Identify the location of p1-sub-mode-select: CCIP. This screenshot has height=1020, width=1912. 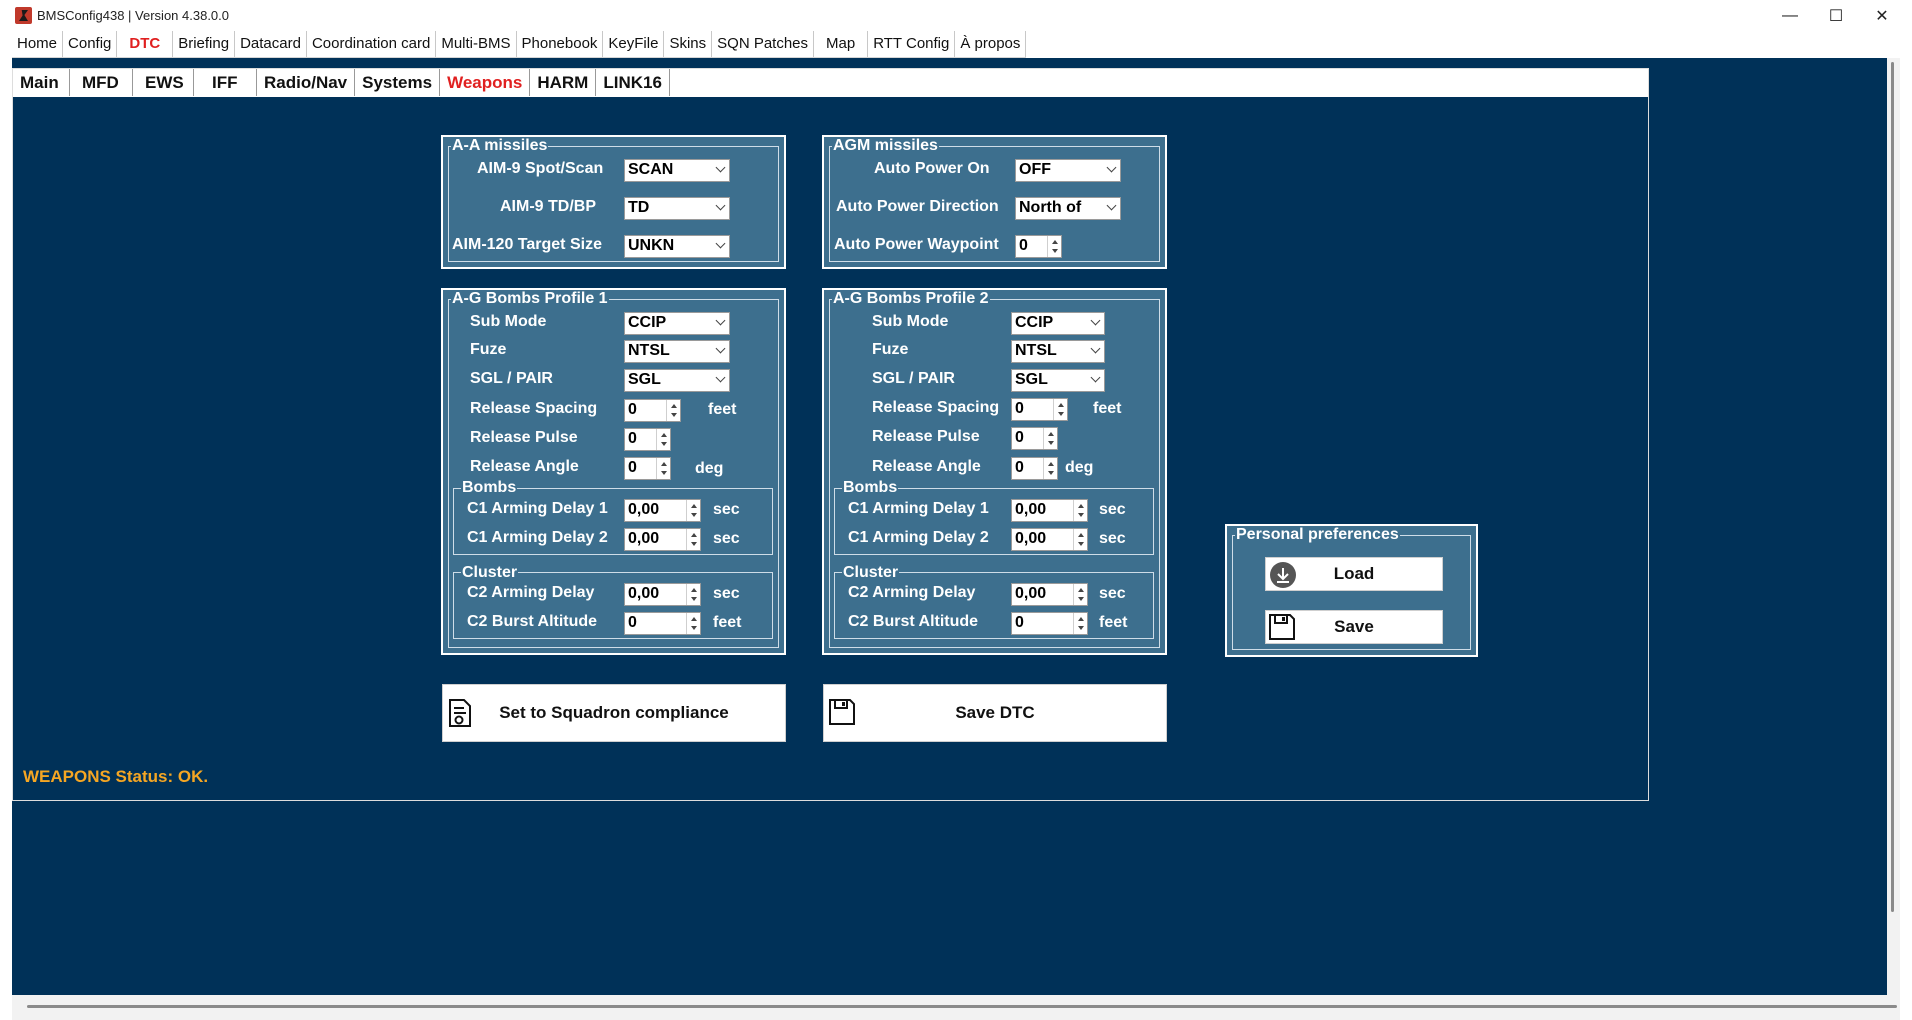
(677, 323).